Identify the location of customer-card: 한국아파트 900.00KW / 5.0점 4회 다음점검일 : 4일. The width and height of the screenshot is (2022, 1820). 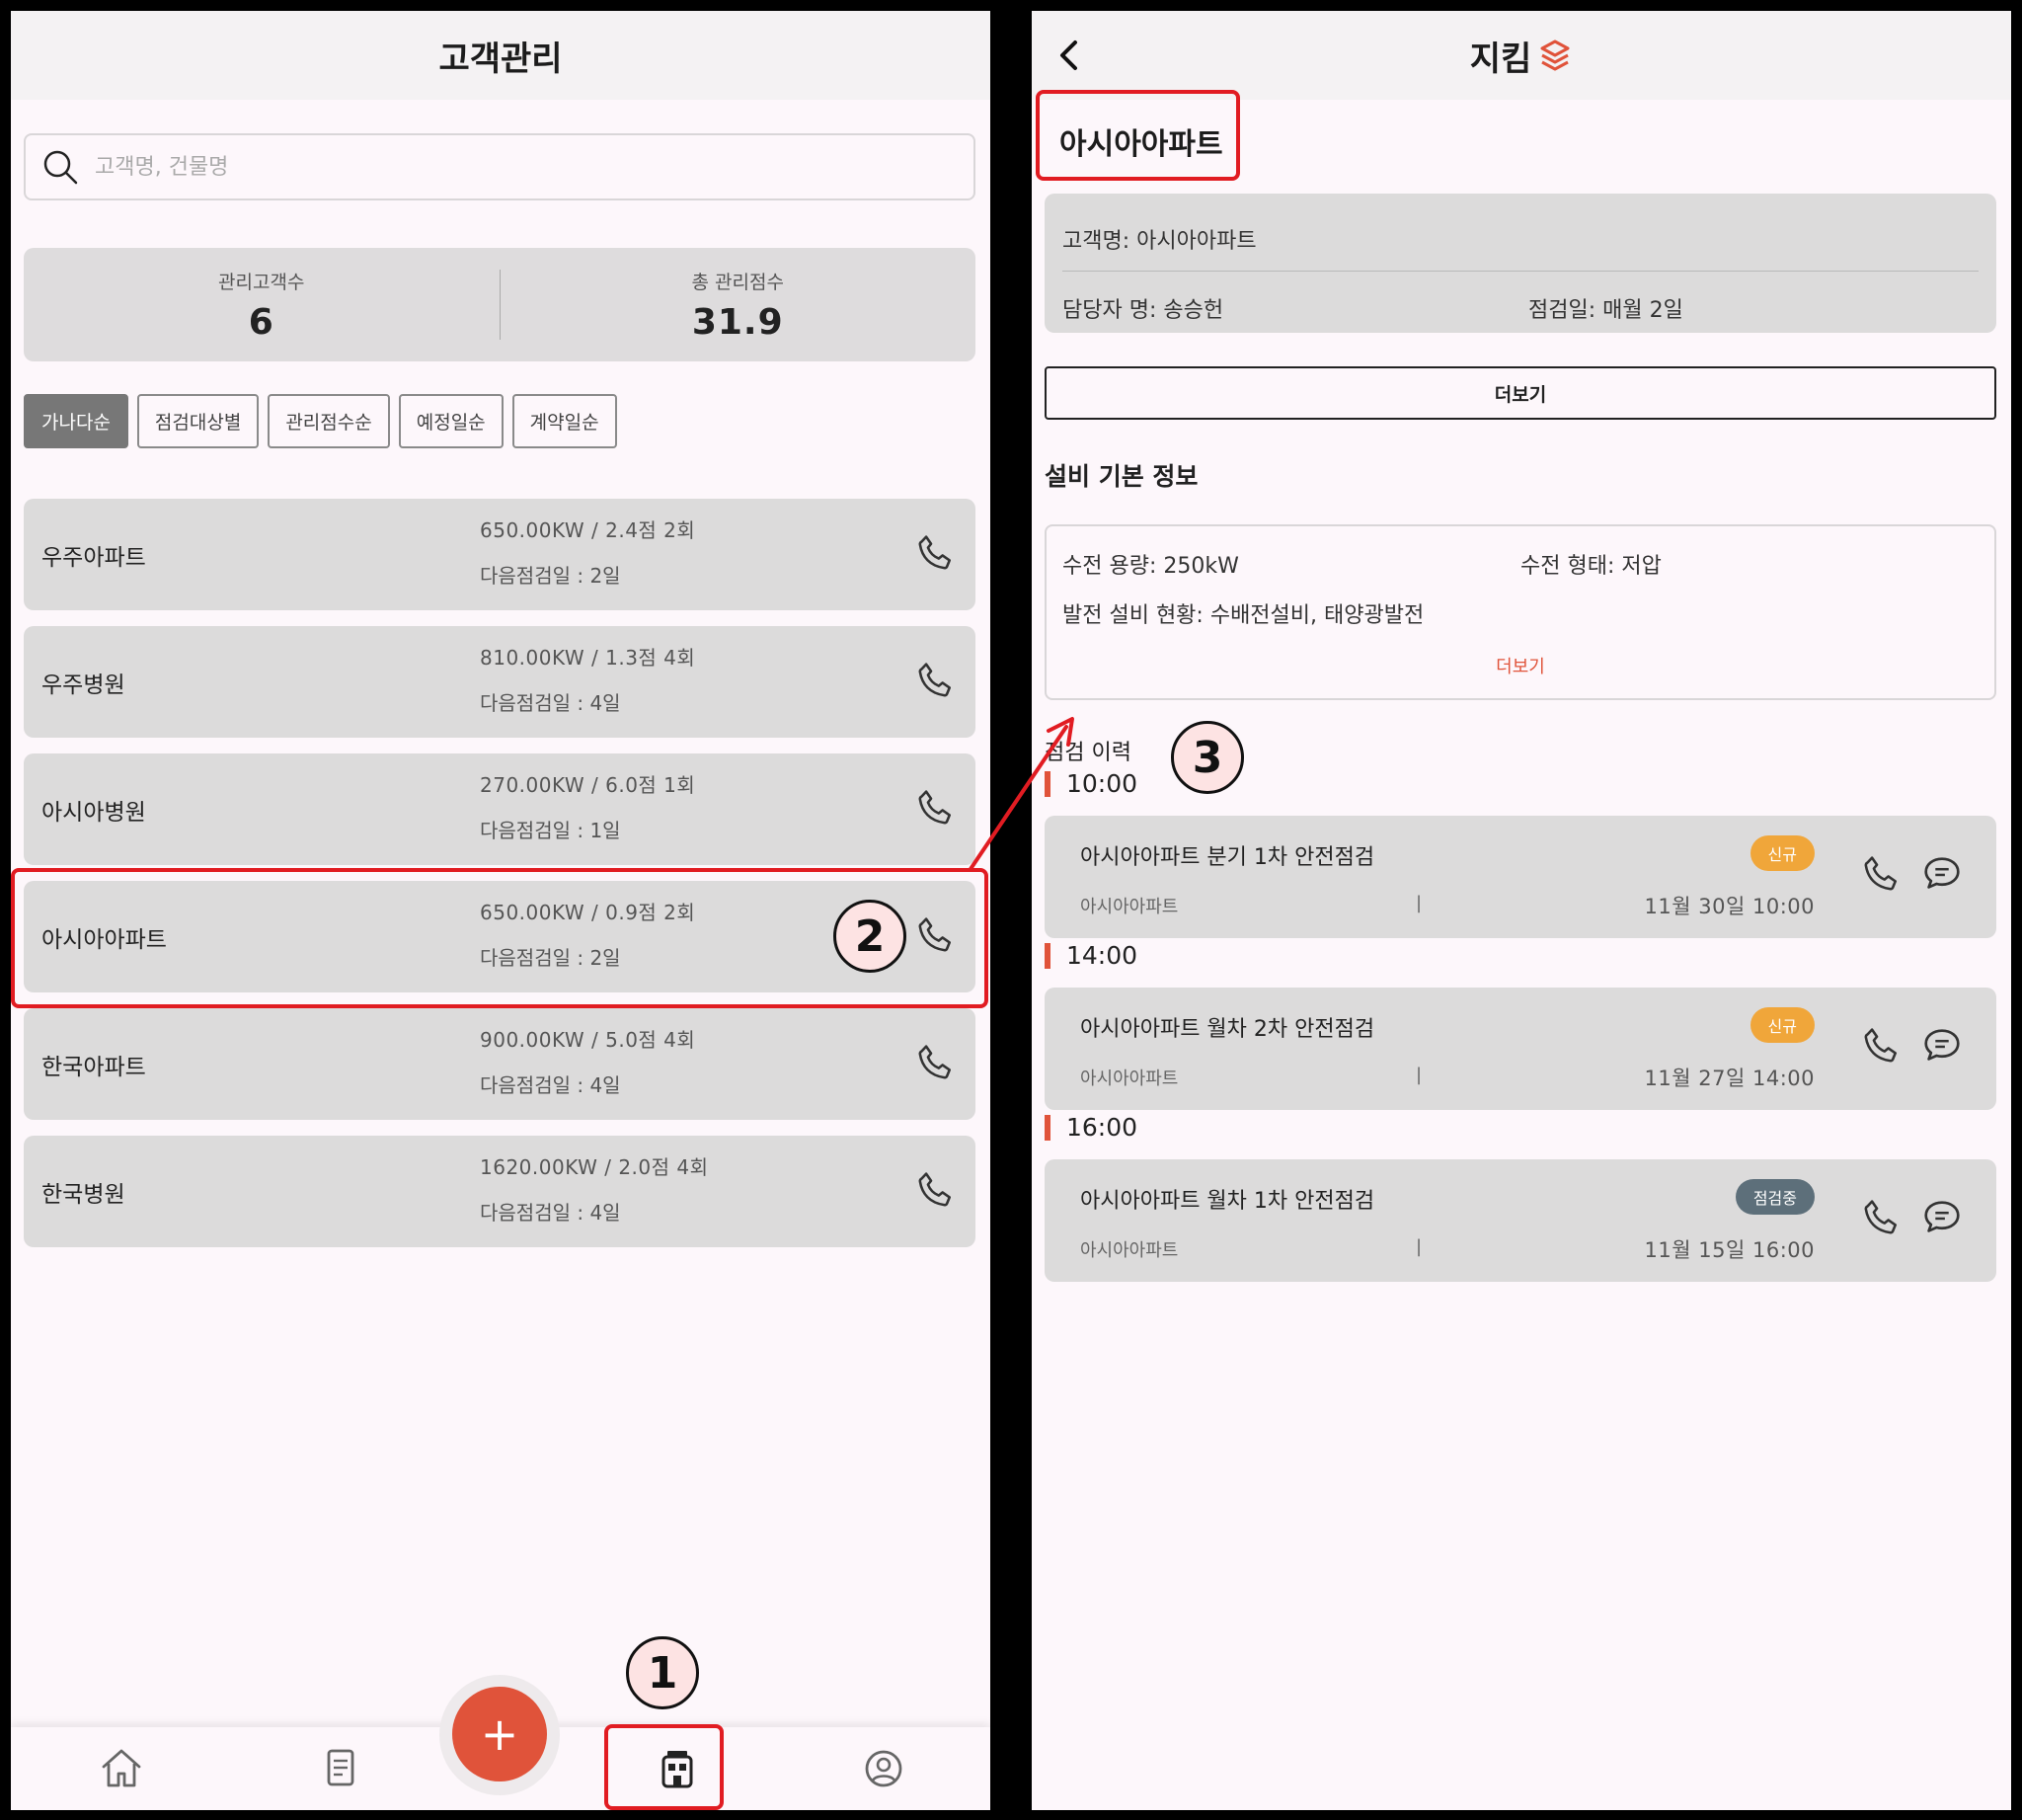
(499, 1064).